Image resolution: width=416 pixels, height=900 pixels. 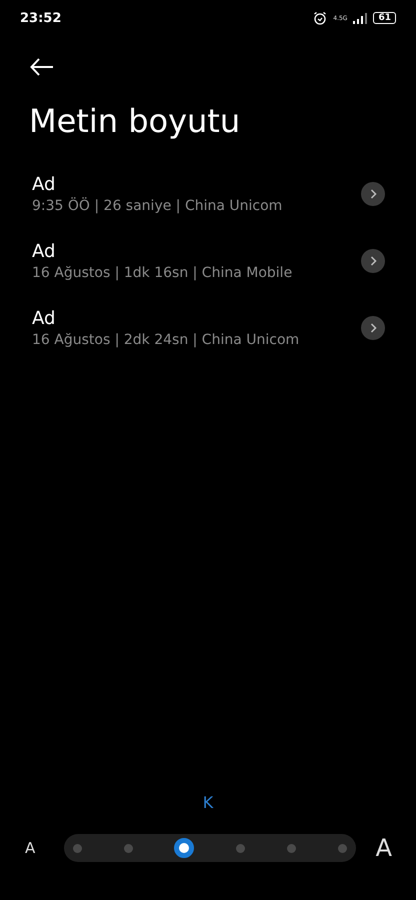 What do you see at coordinates (208, 802) in the screenshot?
I see `size-label: K` at bounding box center [208, 802].